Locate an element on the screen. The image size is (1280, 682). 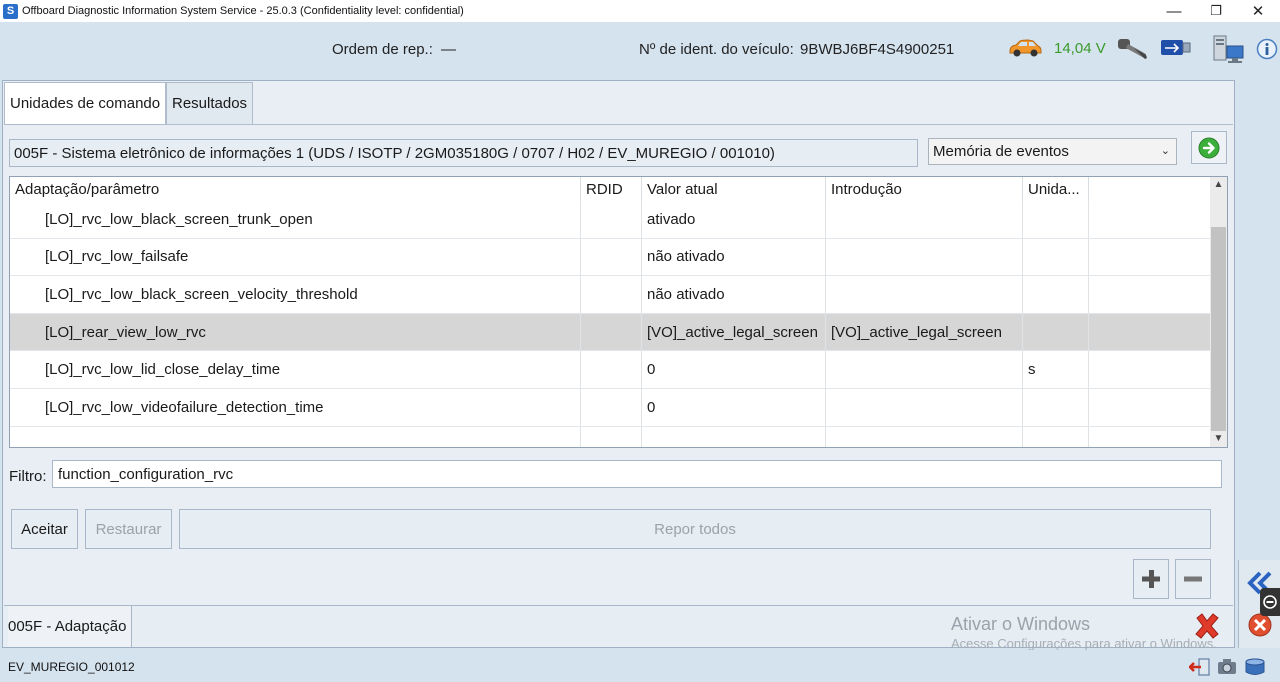
info-icon is located at coordinates (1267, 49).